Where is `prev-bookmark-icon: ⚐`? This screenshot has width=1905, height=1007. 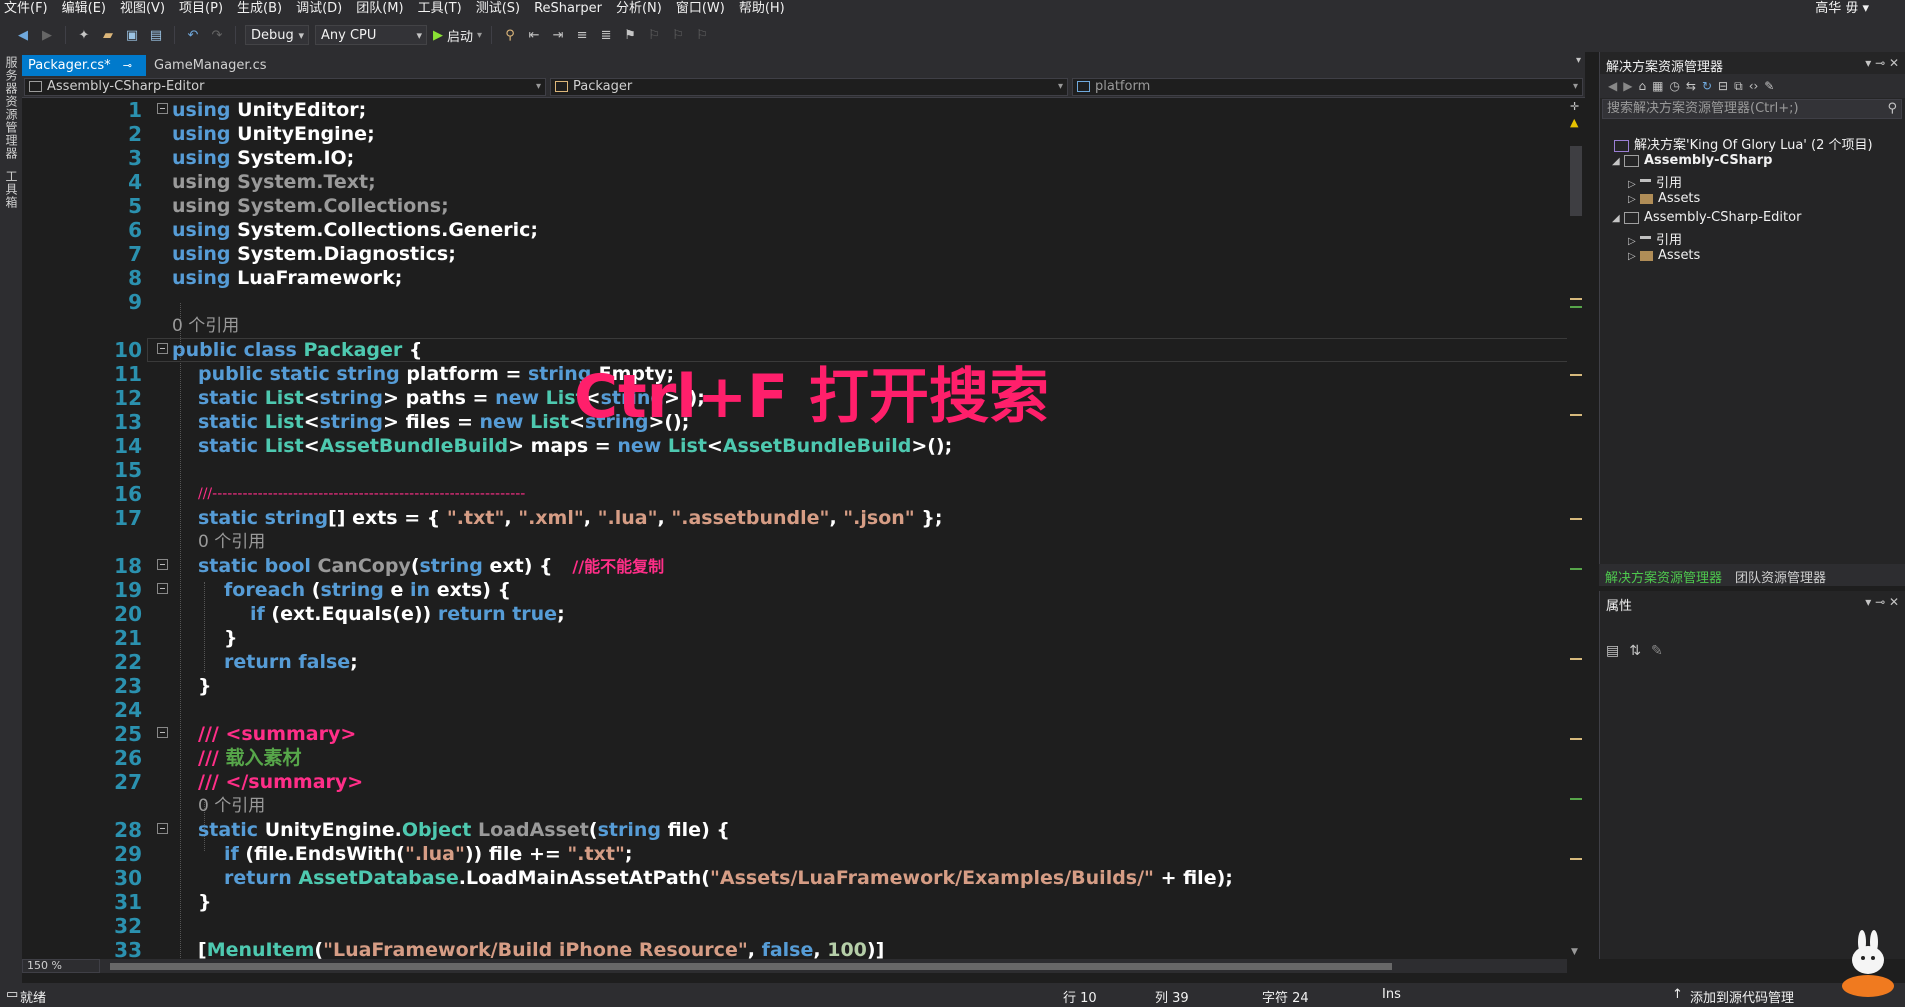 prev-bookmark-icon: ⚐ is located at coordinates (654, 35).